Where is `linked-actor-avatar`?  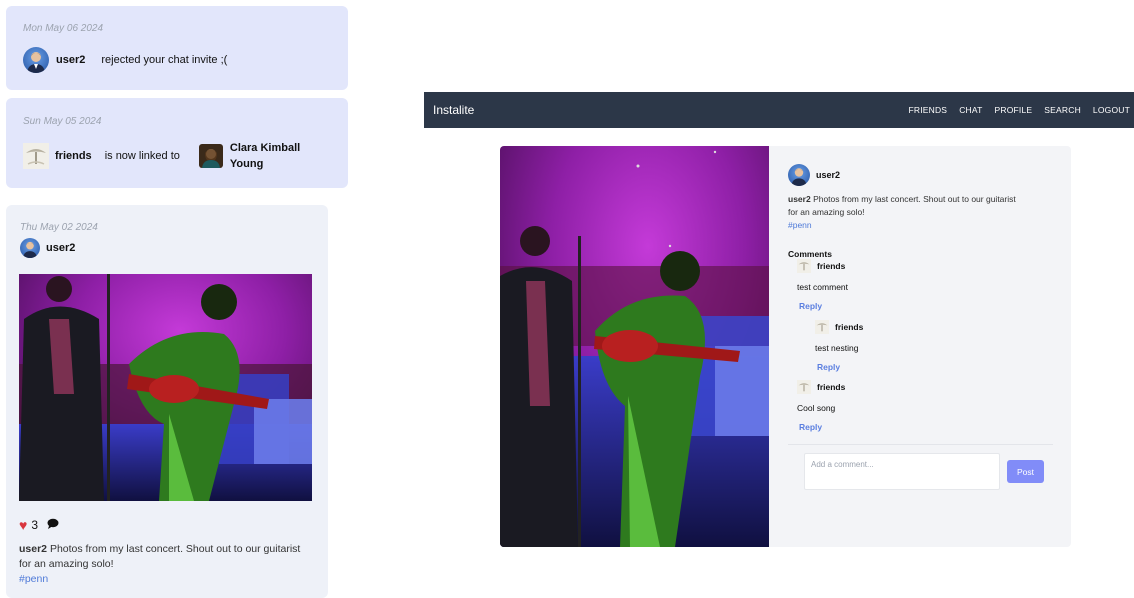
linked-actor-avatar is located at coordinates (210, 156).